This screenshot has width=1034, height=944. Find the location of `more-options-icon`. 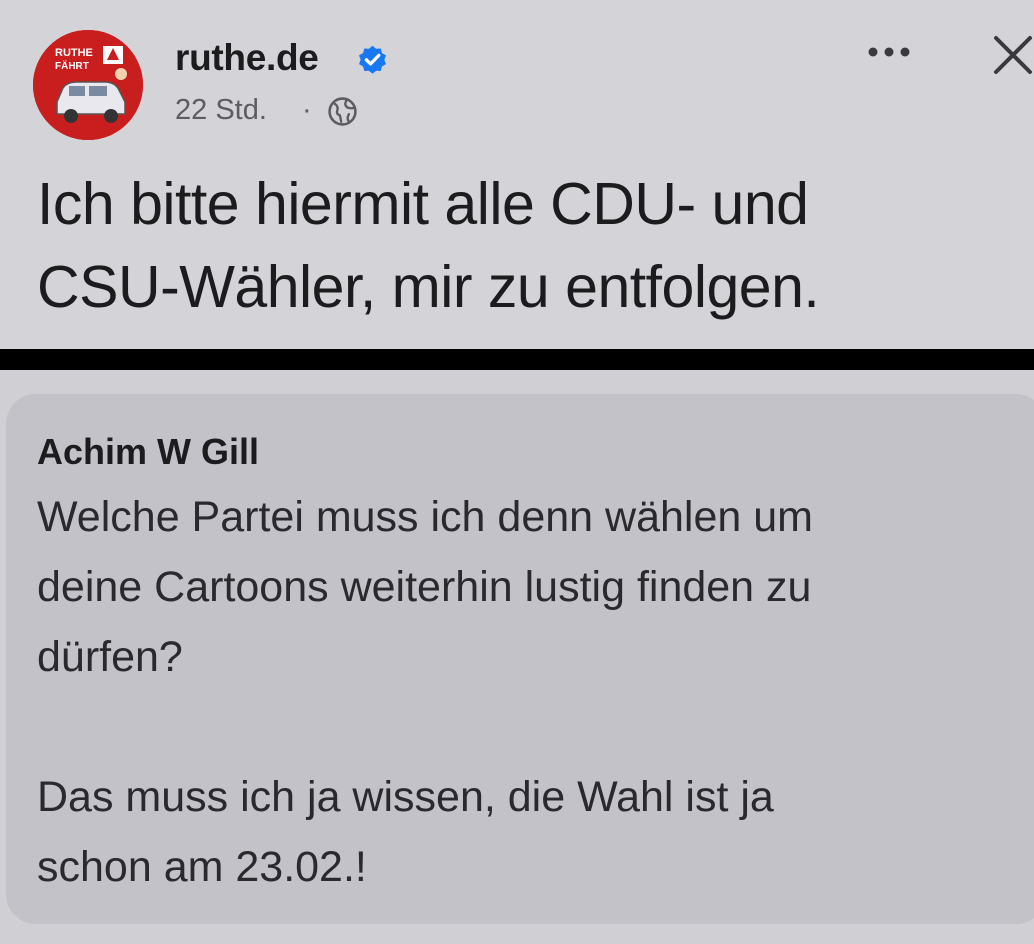

more-options-icon is located at coordinates (889, 52).